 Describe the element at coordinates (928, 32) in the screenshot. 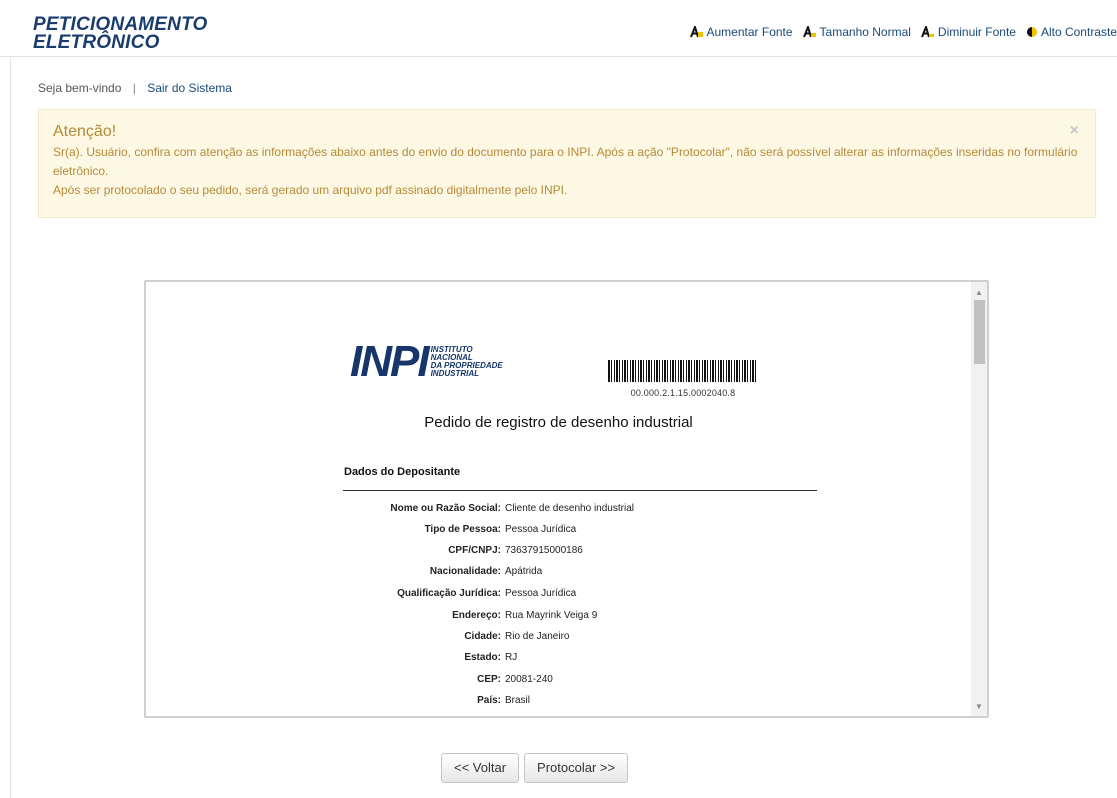

I see `font-decrease-icon` at that location.